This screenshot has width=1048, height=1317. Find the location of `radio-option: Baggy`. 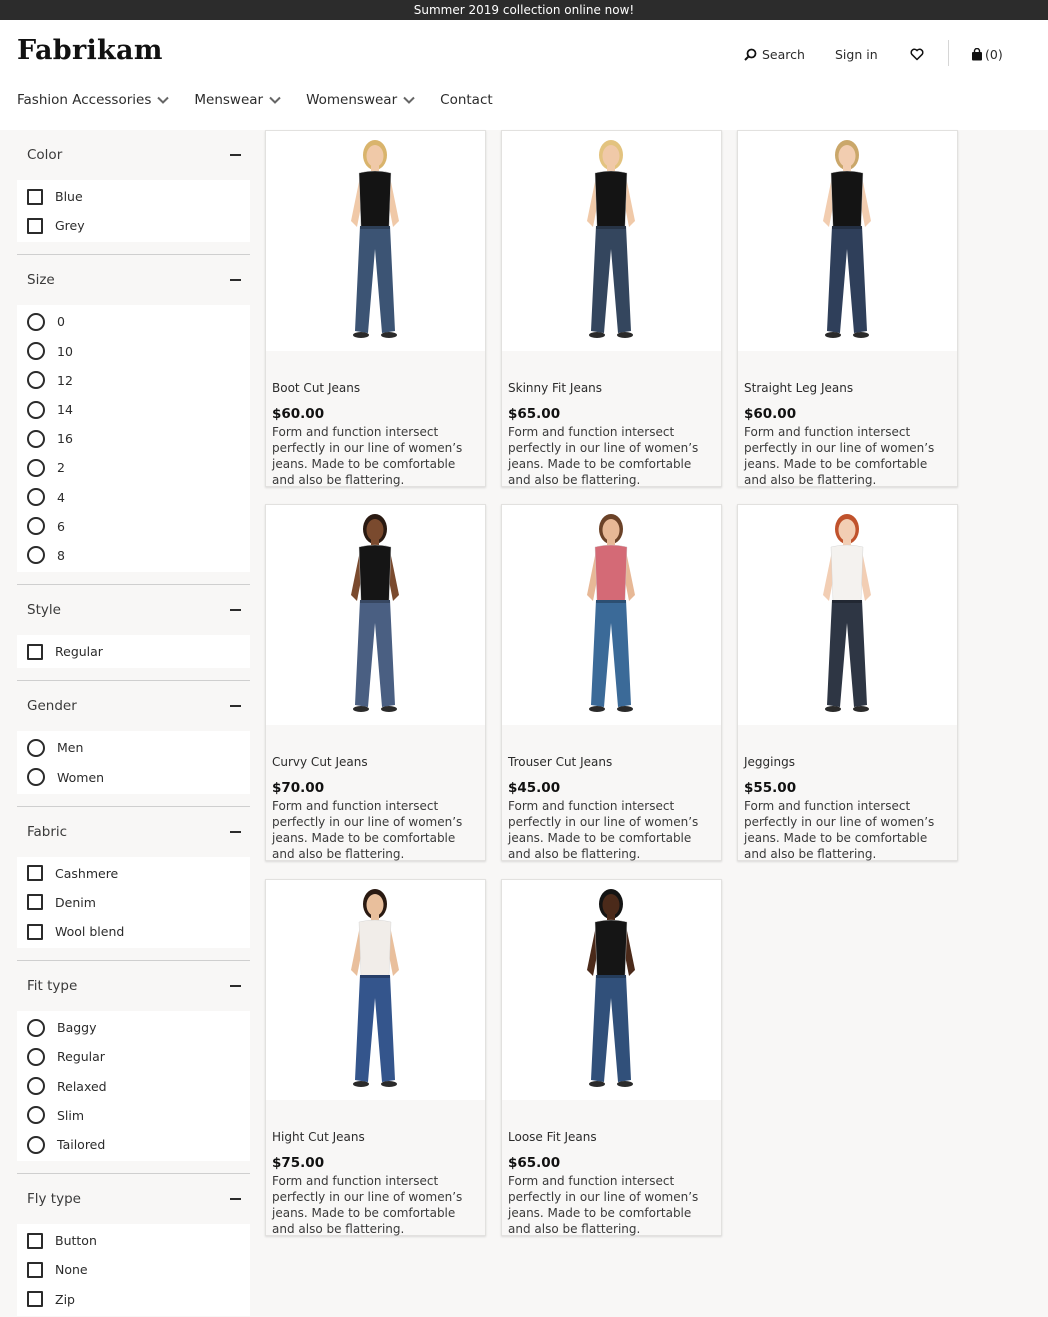

radio-option: Baggy is located at coordinates (133, 1027).